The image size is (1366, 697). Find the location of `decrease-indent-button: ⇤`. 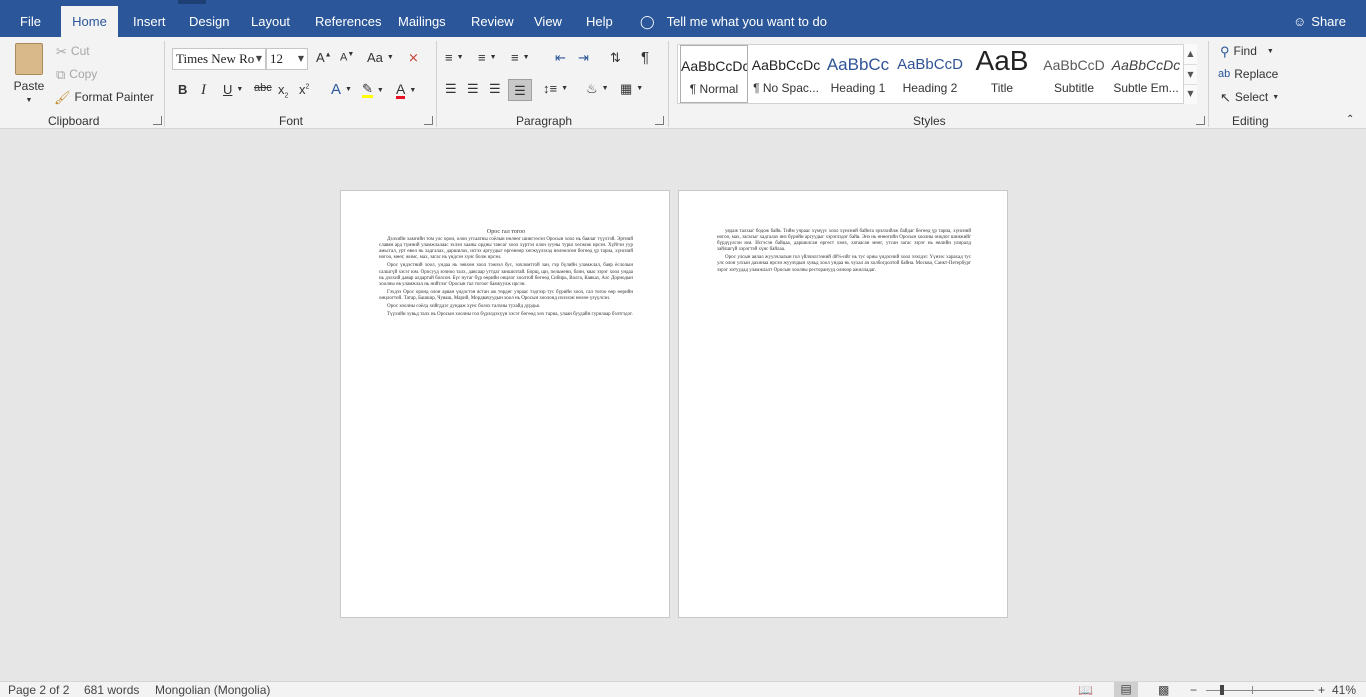

decrease-indent-button: ⇤ is located at coordinates (560, 57).